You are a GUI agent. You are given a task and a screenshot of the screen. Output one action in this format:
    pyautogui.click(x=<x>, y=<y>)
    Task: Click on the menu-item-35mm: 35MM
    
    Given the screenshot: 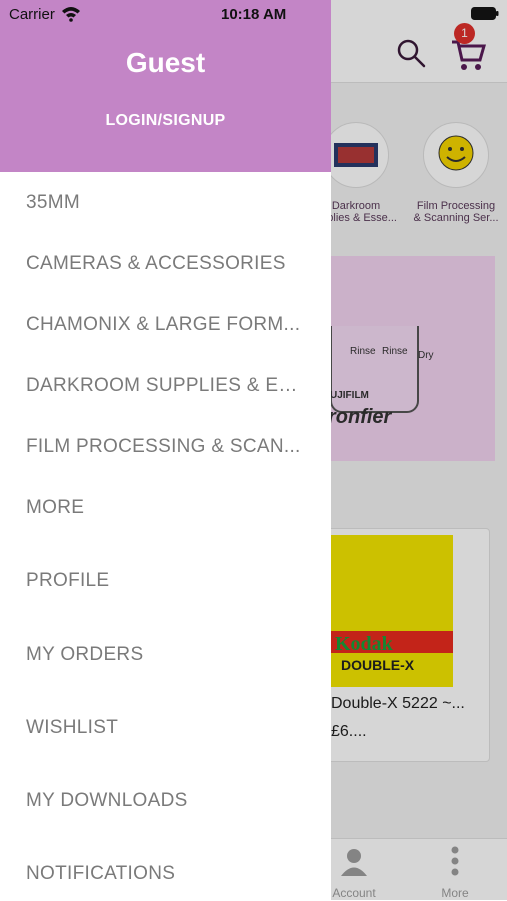 What is the action you would take?
    pyautogui.click(x=166, y=203)
    